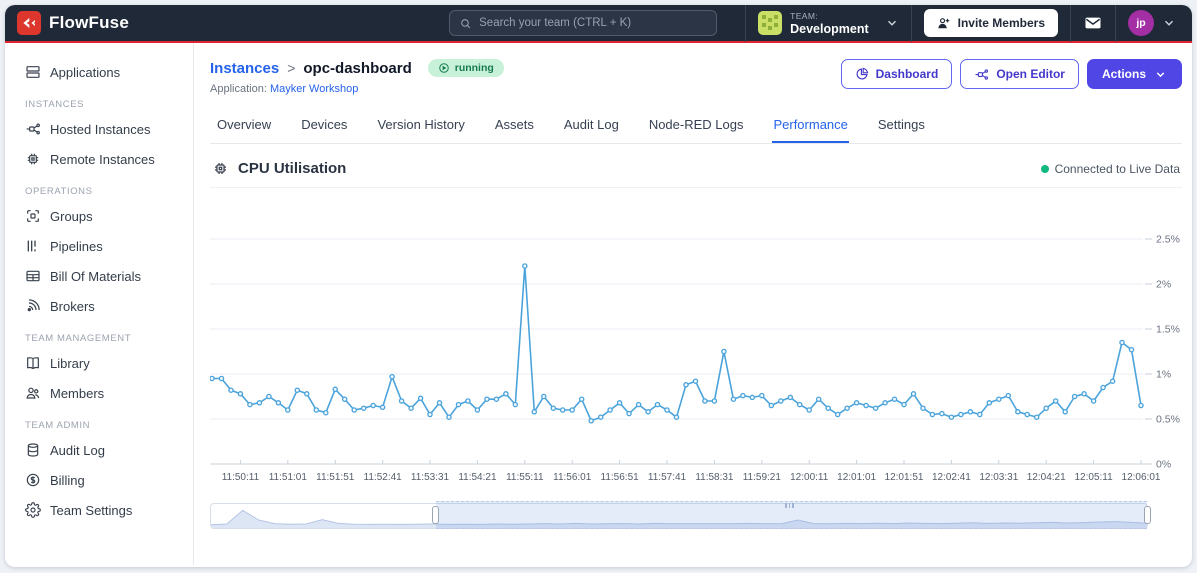  Describe the element at coordinates (951, 477) in the screenshot. I see `svg-text: 12:02:41` at that location.